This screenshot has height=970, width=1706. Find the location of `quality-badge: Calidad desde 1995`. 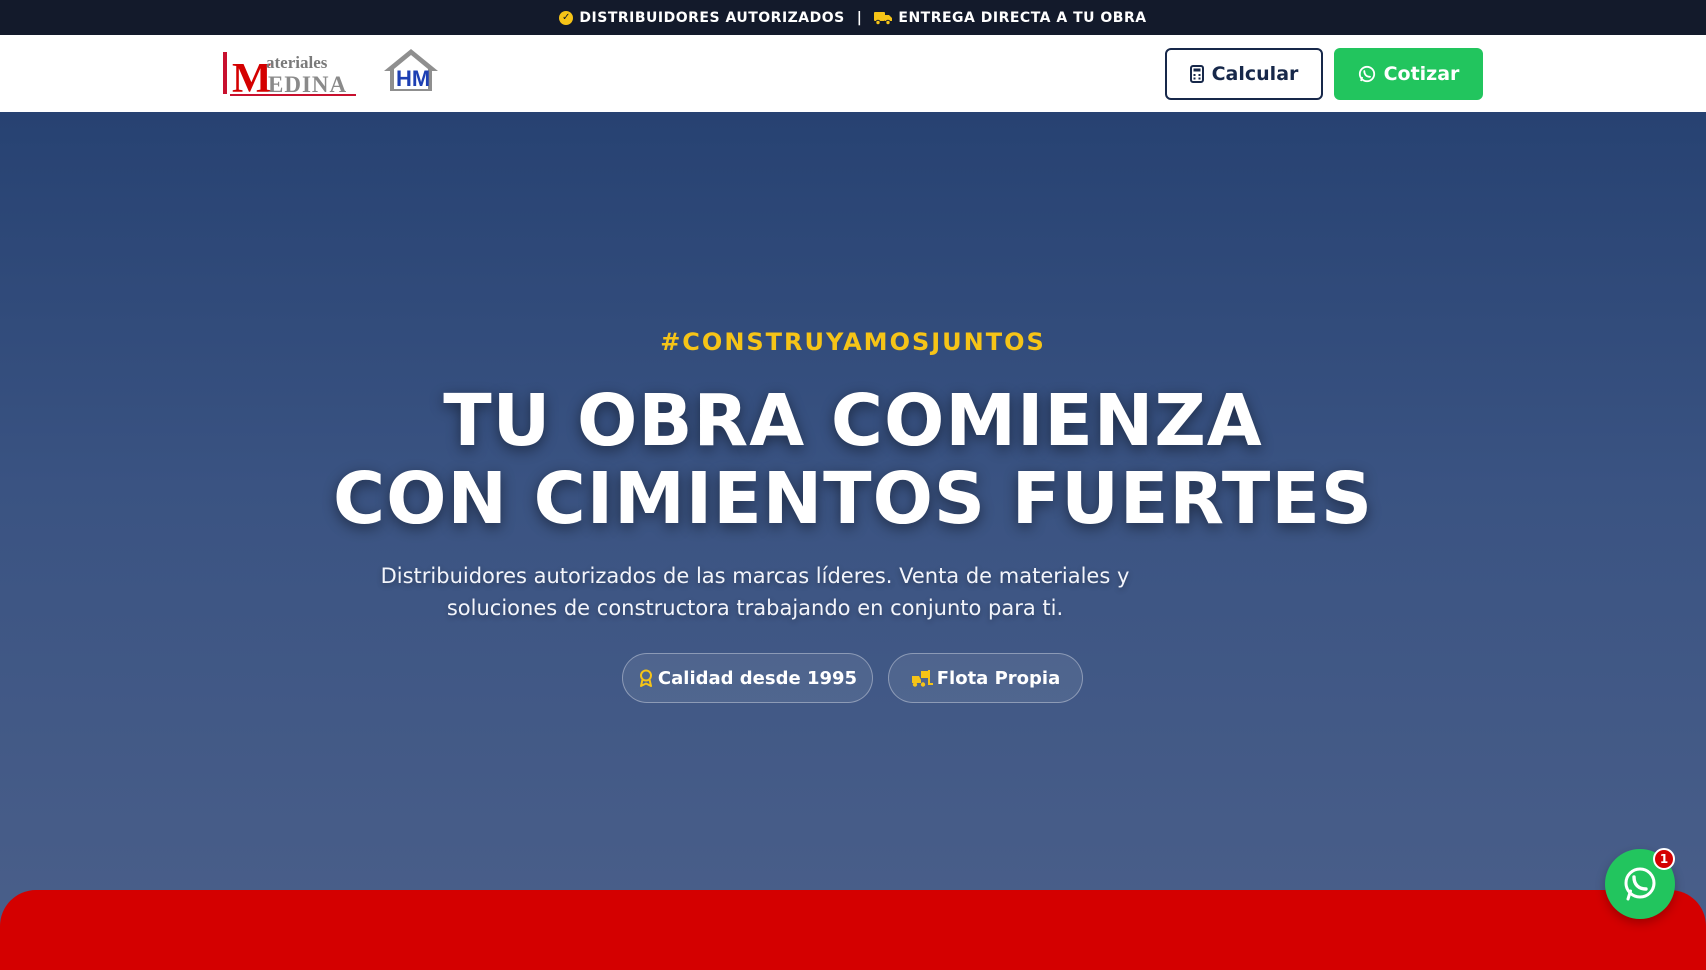

quality-badge: Calidad desde 1995 is located at coordinates (747, 678).